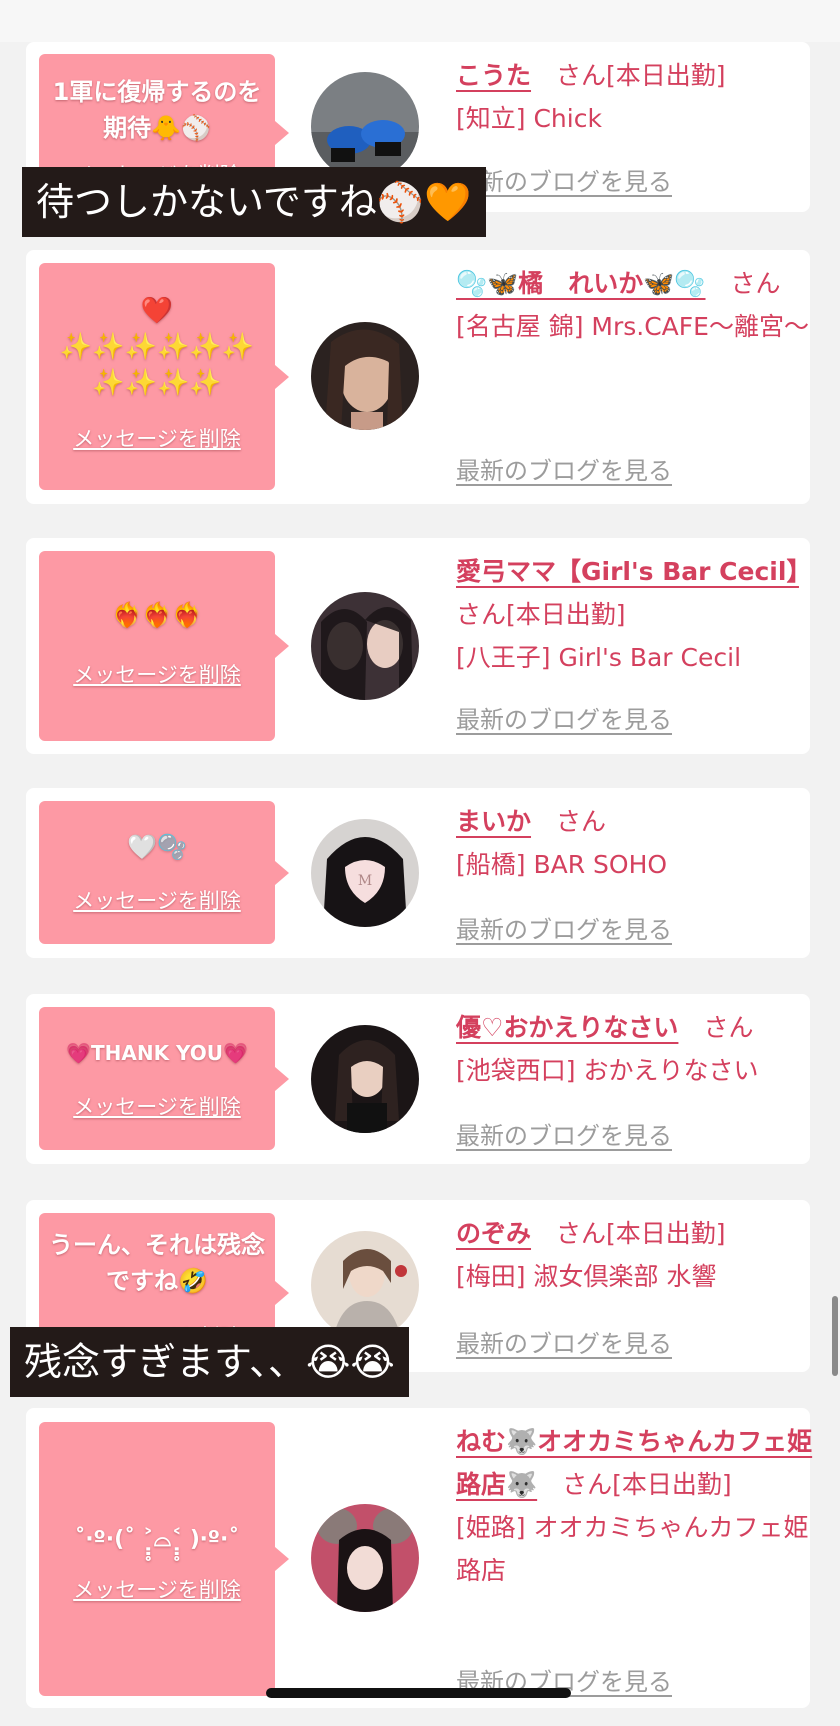 This screenshot has height=1726, width=840. I want to click on message-text: ❤️ ✨✨✨✨✨✨ ✨✨✨✨, so click(157, 332).